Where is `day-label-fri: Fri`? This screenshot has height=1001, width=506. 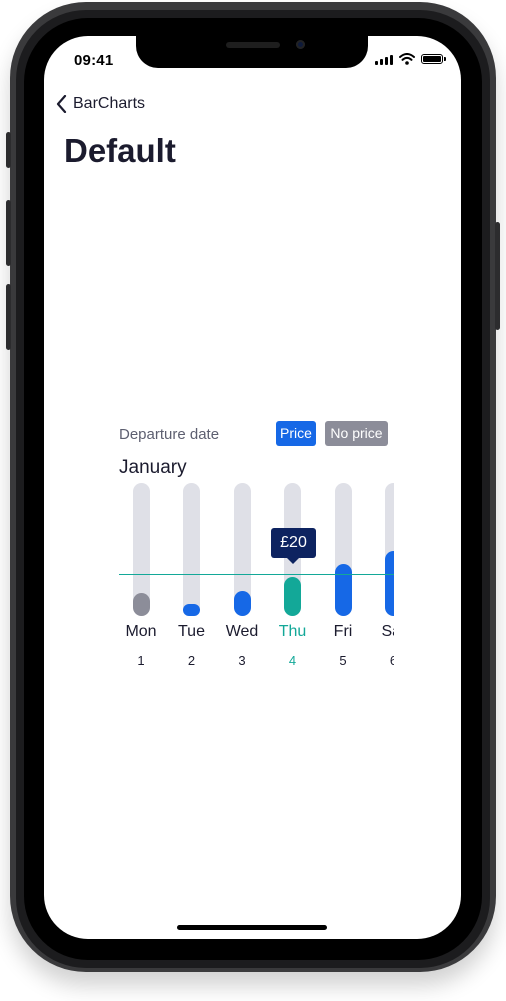 day-label-fri: Fri is located at coordinates (343, 631).